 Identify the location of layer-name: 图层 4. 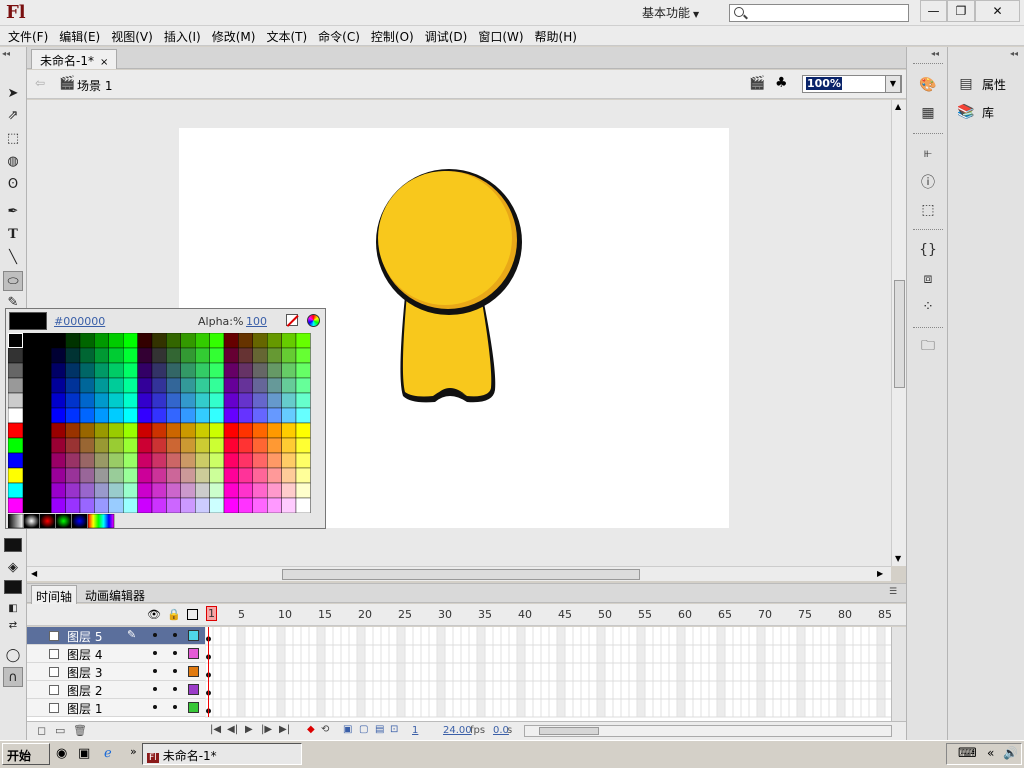
(84, 654).